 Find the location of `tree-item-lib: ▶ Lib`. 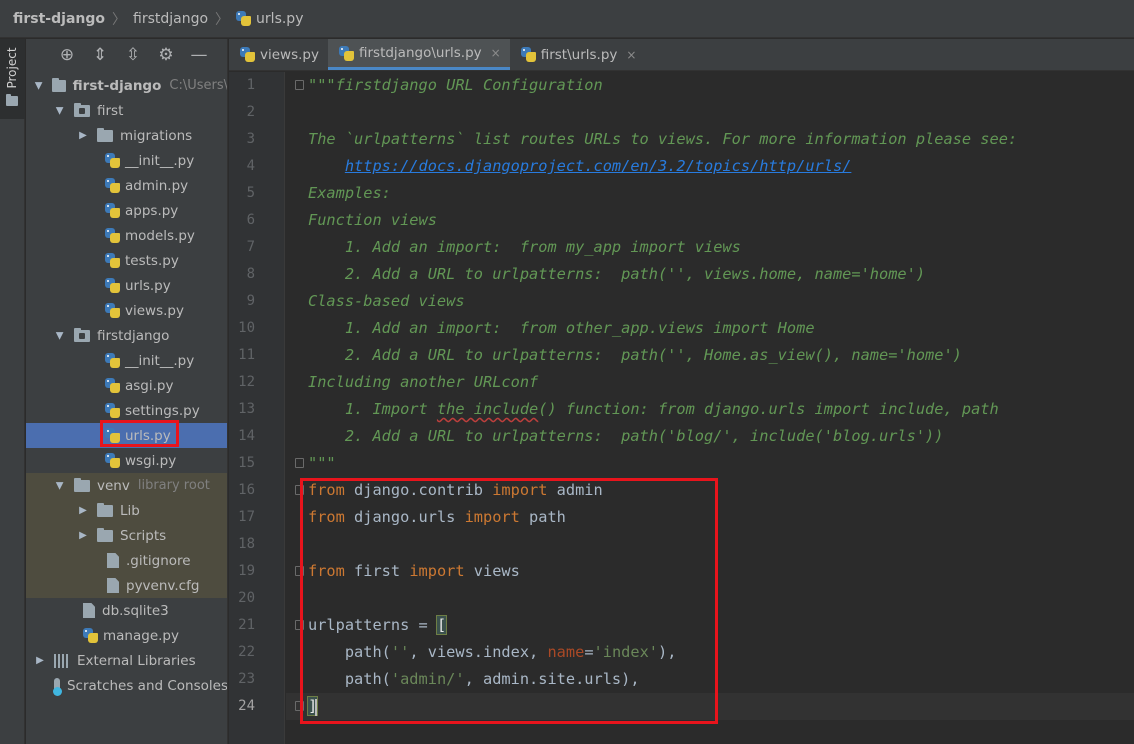

tree-item-lib: ▶ Lib is located at coordinates (126, 510).